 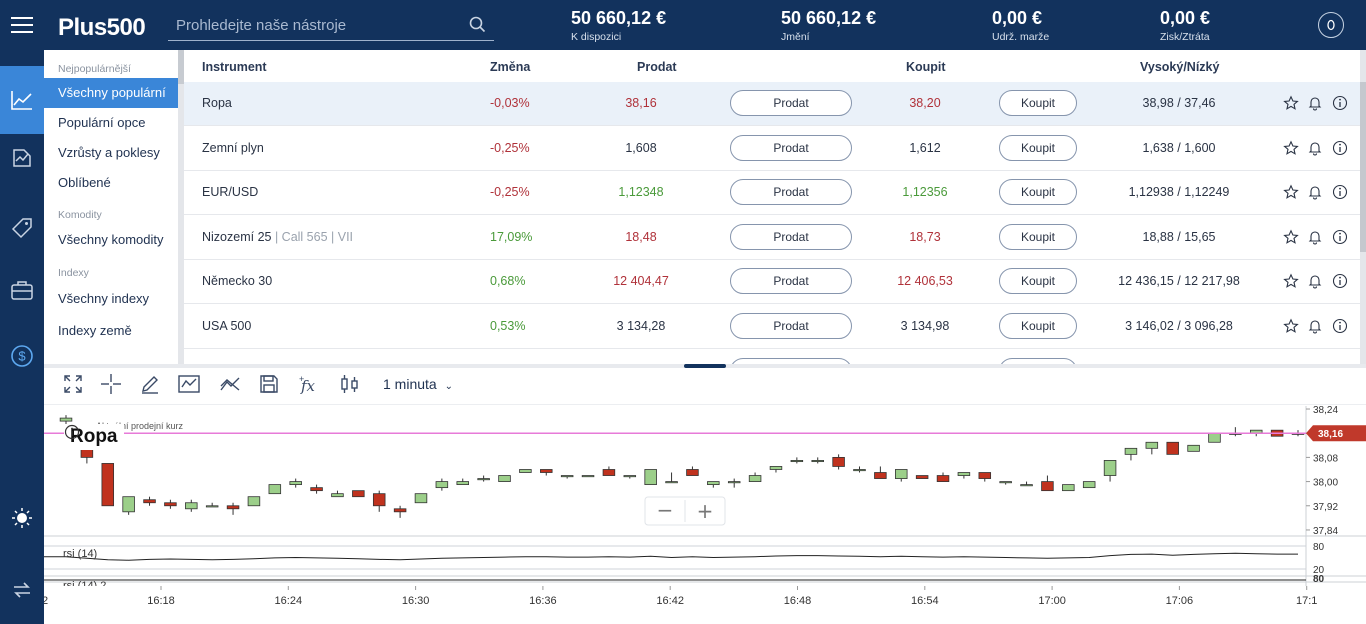 I want to click on plus500-logo: Plus500, so click(x=102, y=28).